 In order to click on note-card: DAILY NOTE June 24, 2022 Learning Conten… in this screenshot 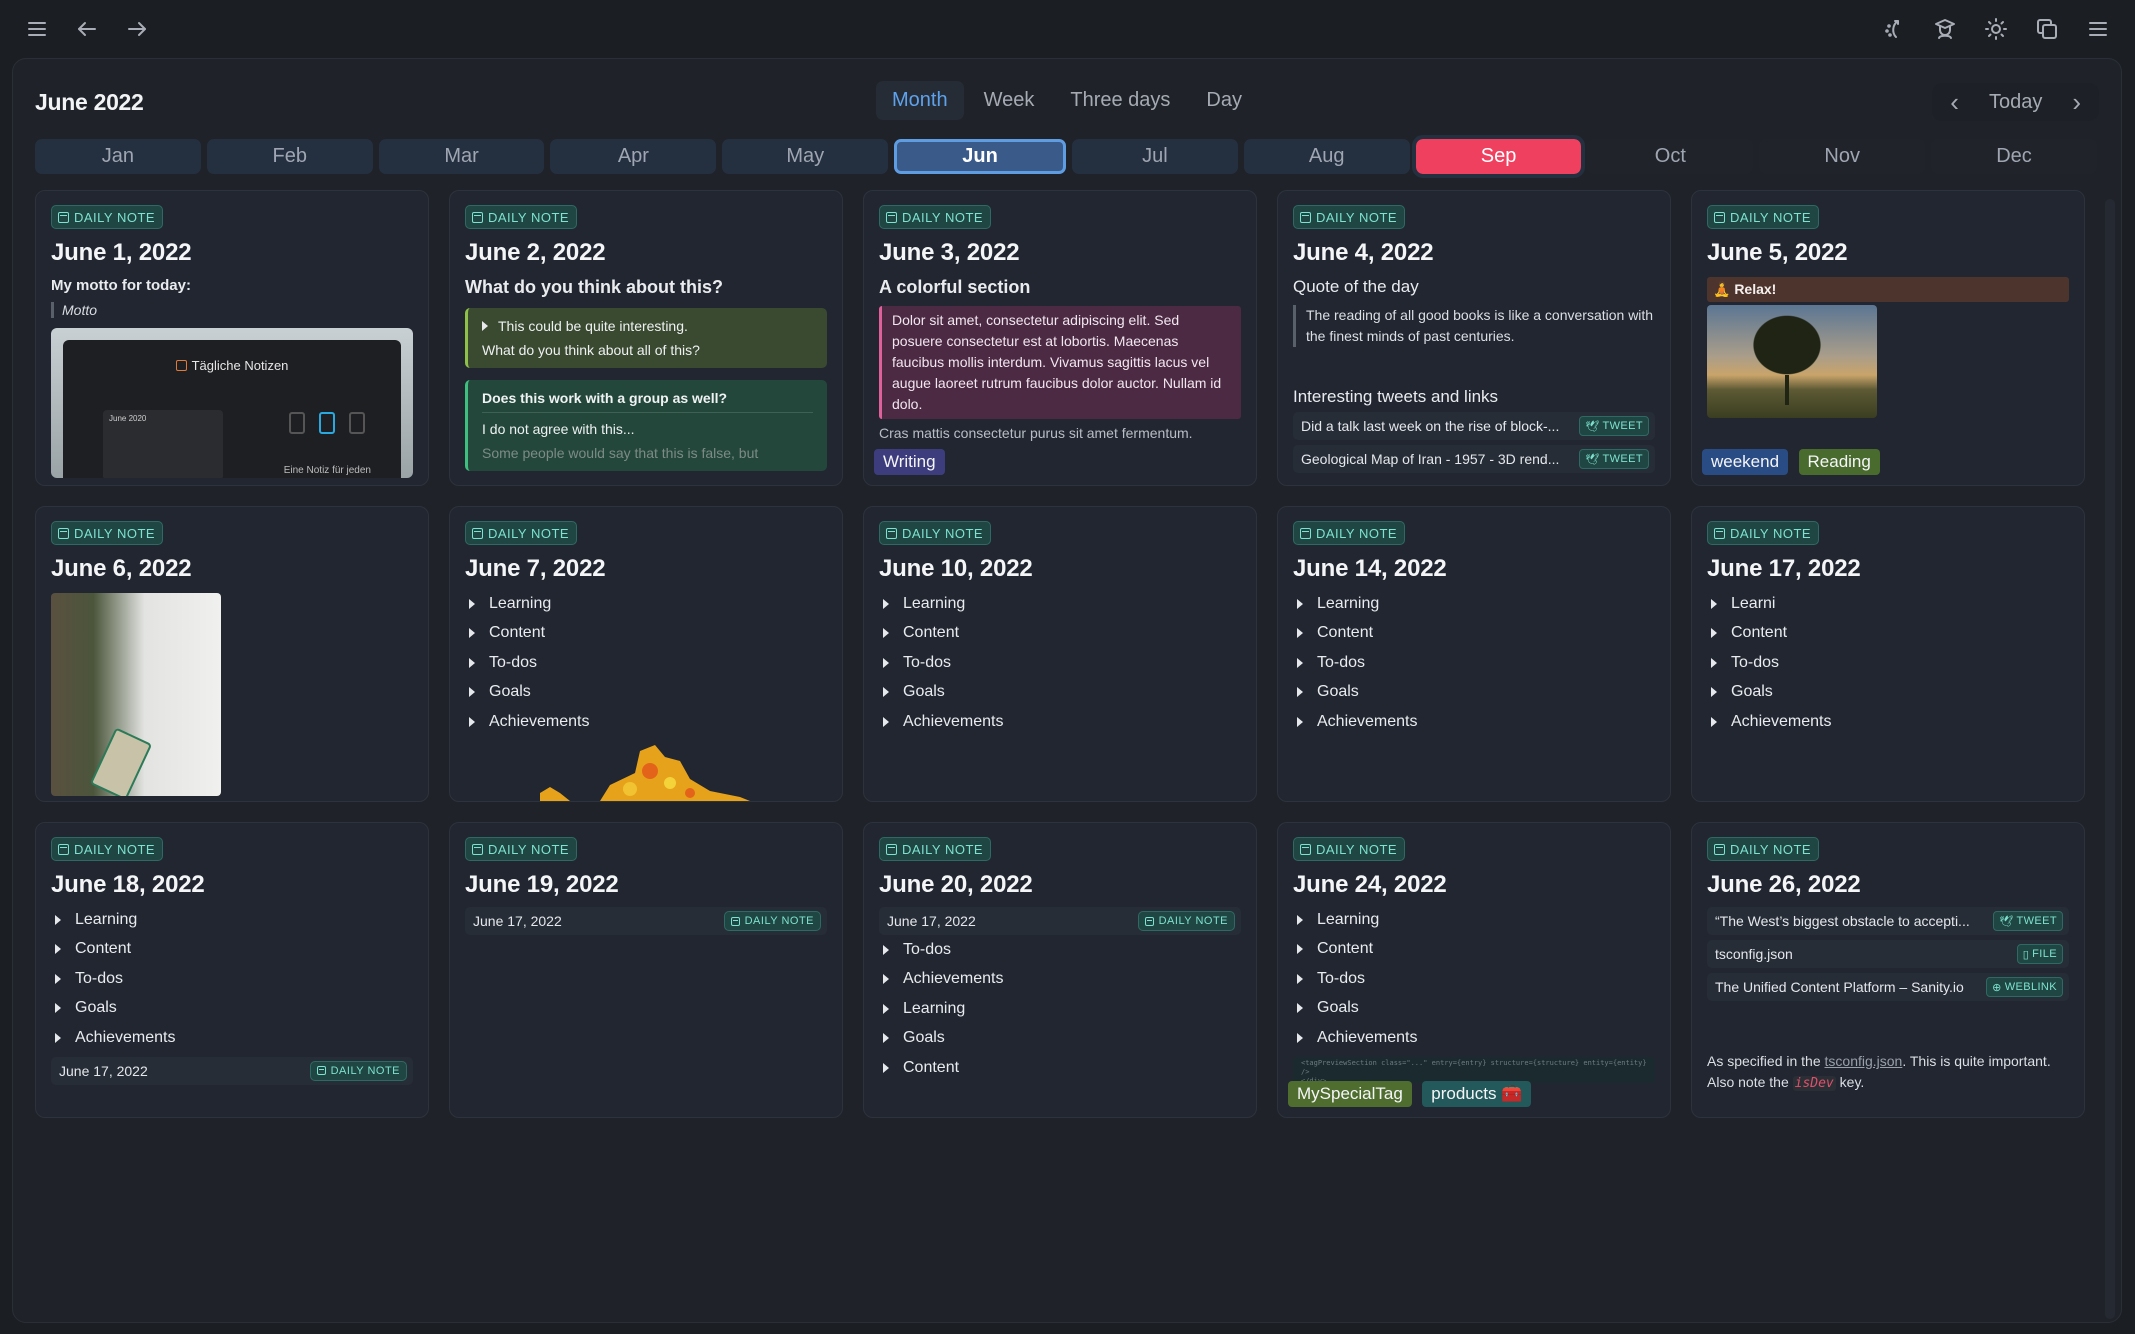, I will do `click(1474, 970)`.